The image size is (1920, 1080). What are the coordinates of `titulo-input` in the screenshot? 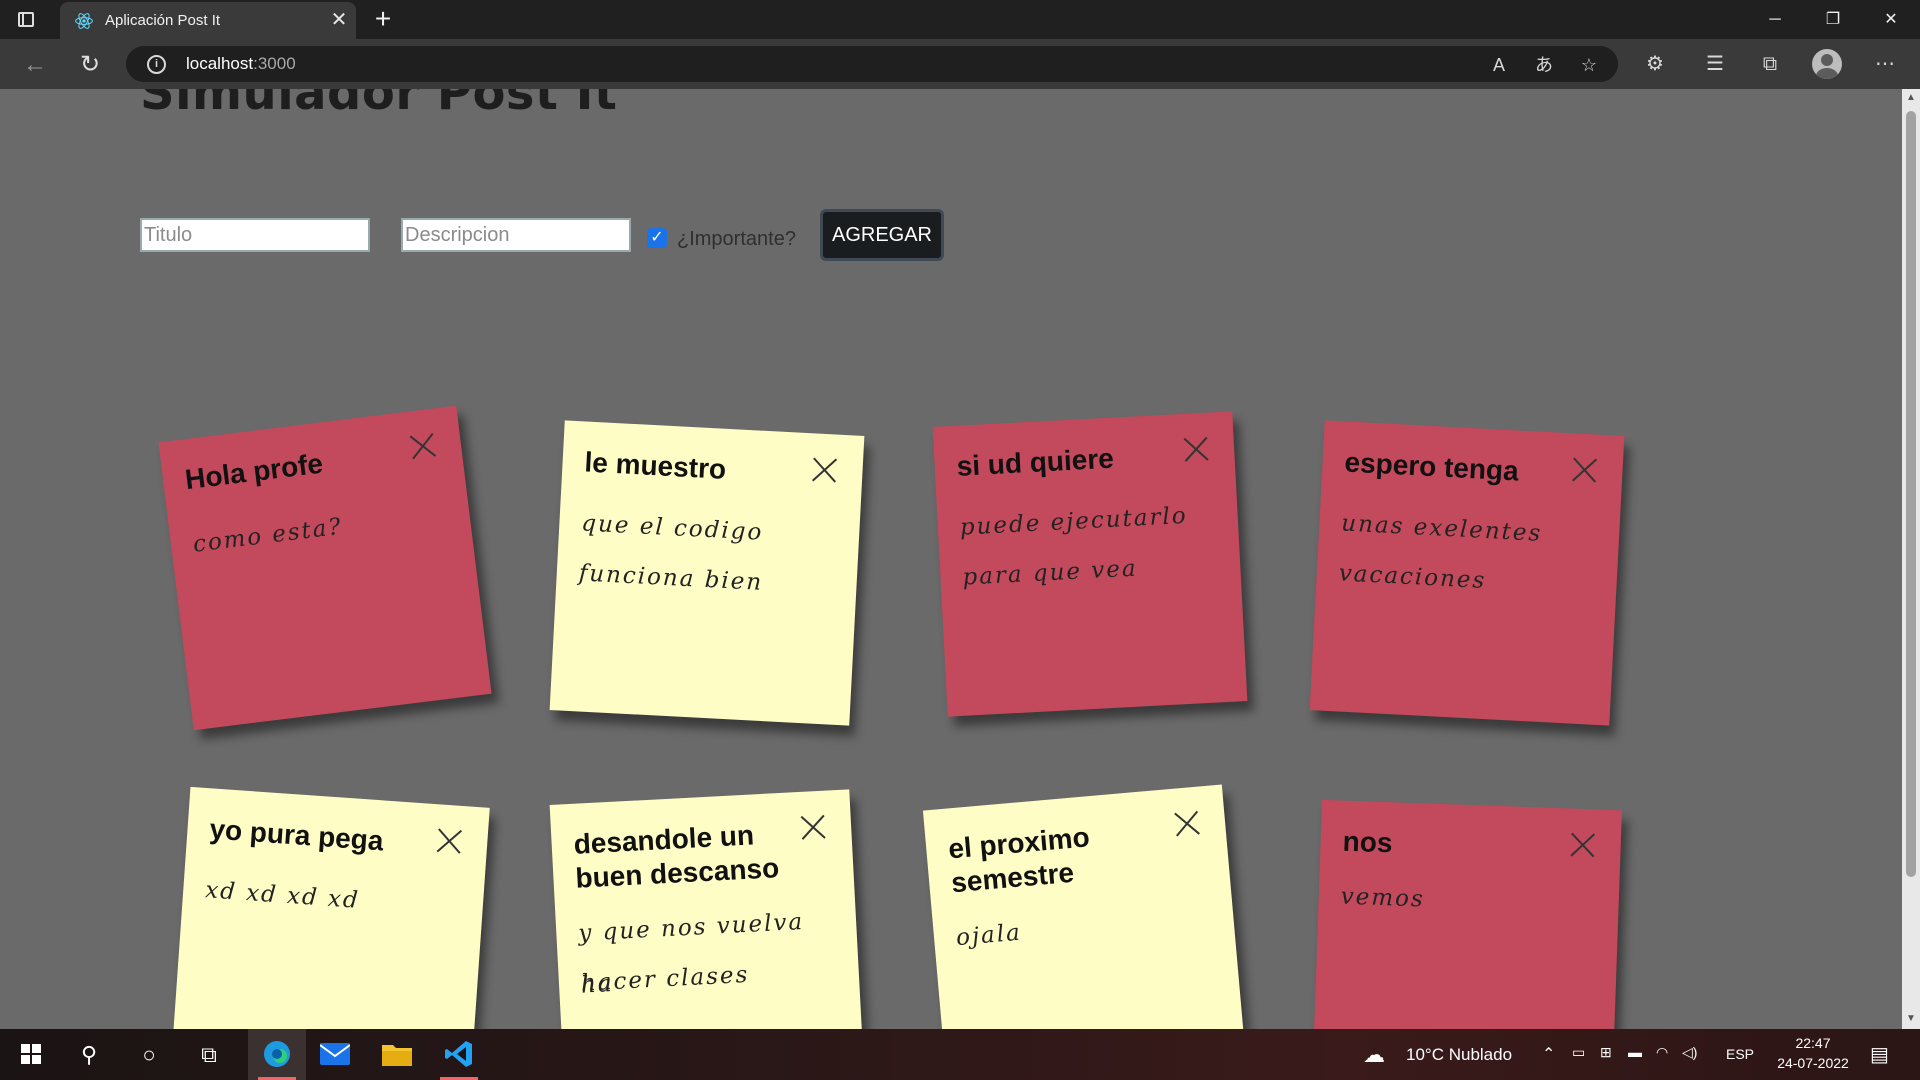 It's located at (255, 235).